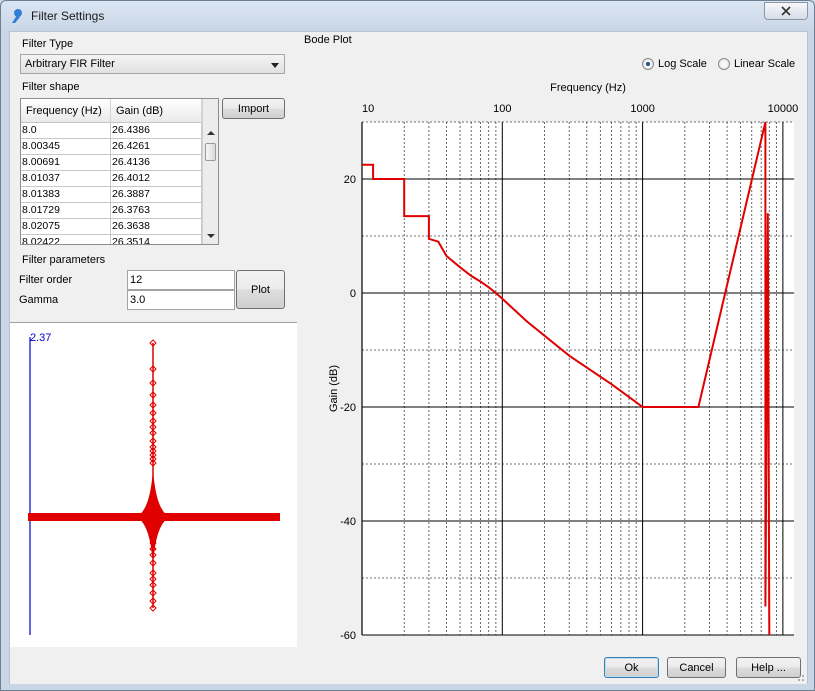 Image resolution: width=815 pixels, height=691 pixels. Describe the element at coordinates (70, 64) in the screenshot. I see `filter-type-value: Arbitrary FIR Filter` at that location.